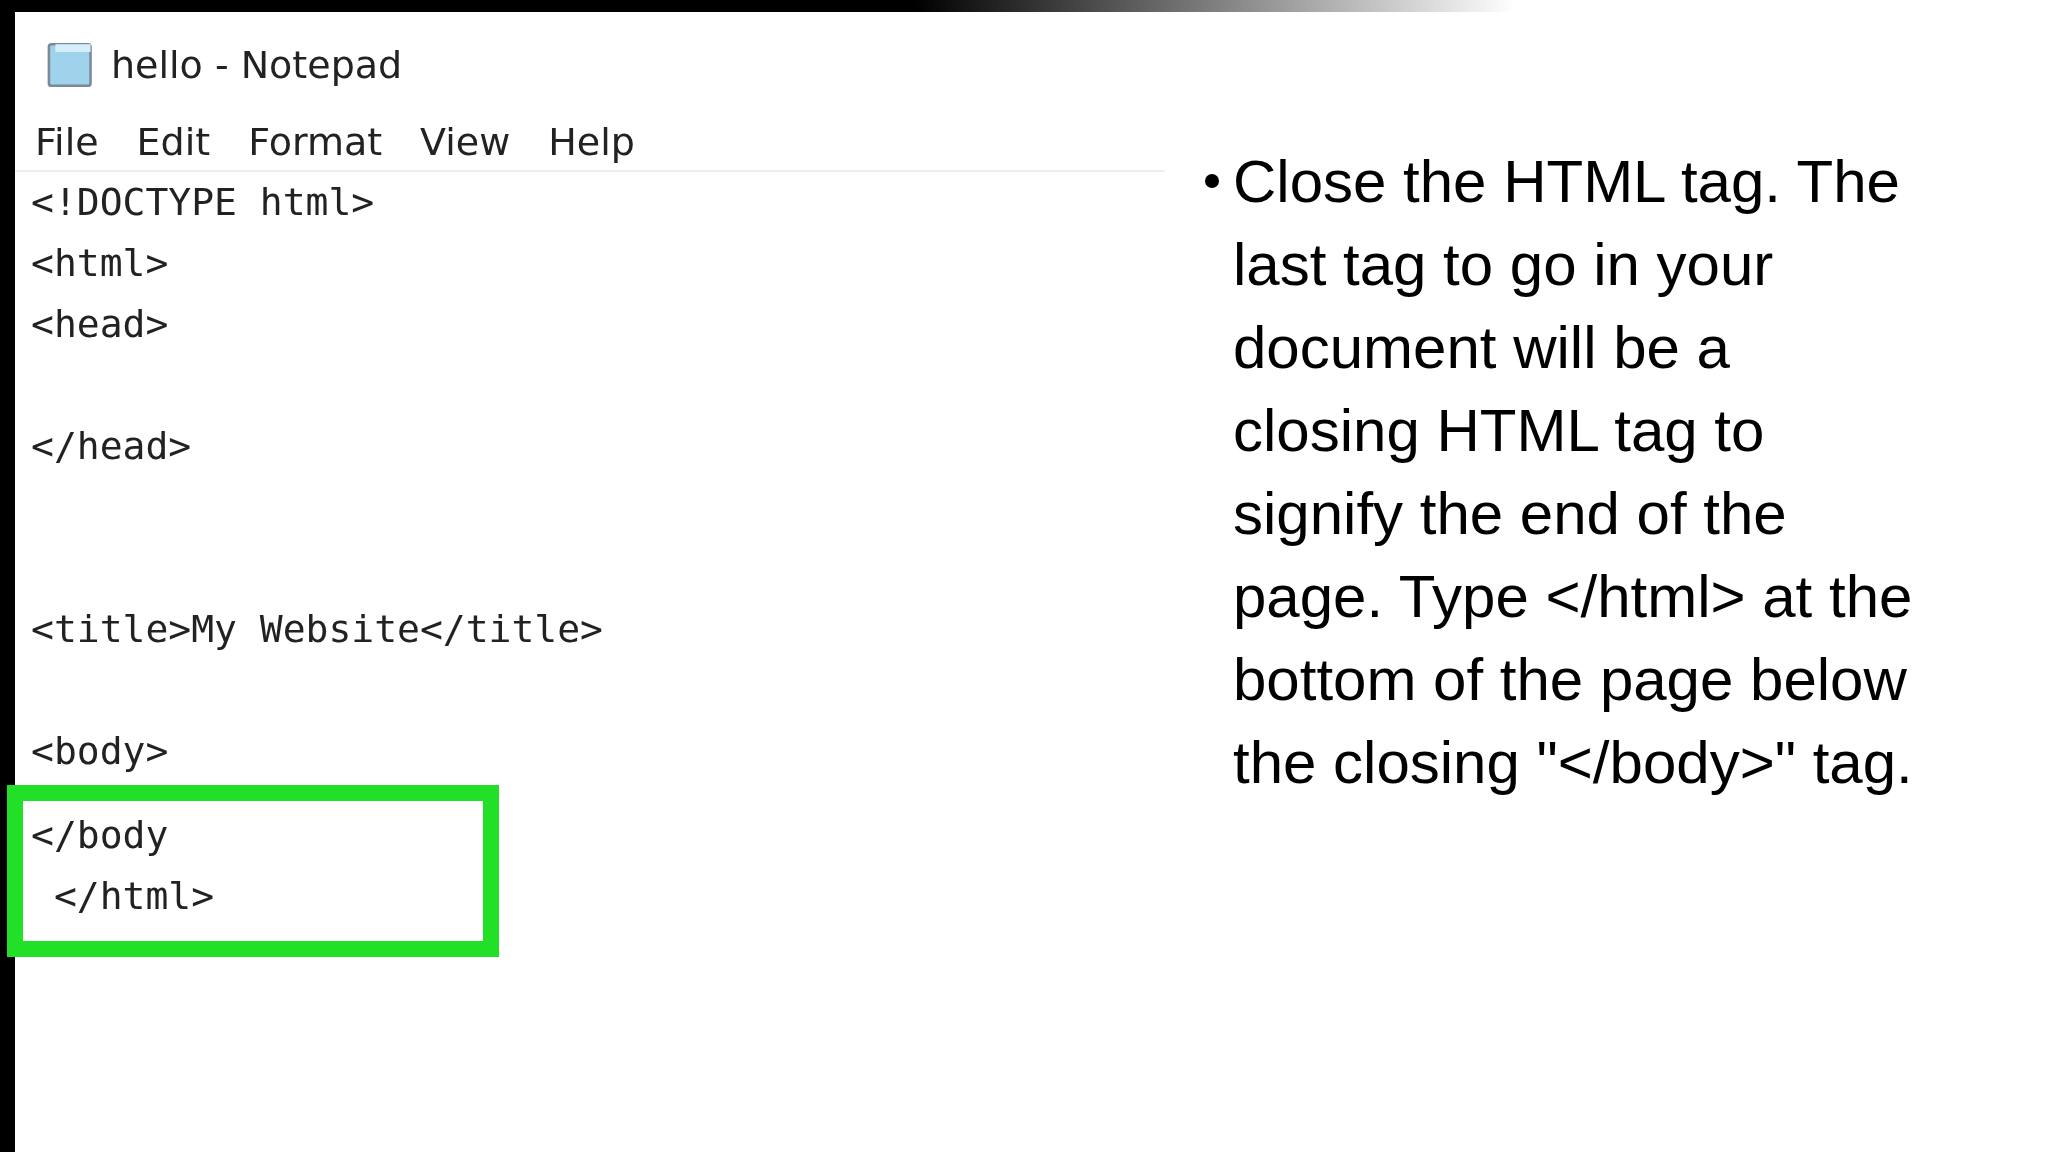 The image size is (2048, 1152). I want to click on menu-item: Help, so click(591, 142).